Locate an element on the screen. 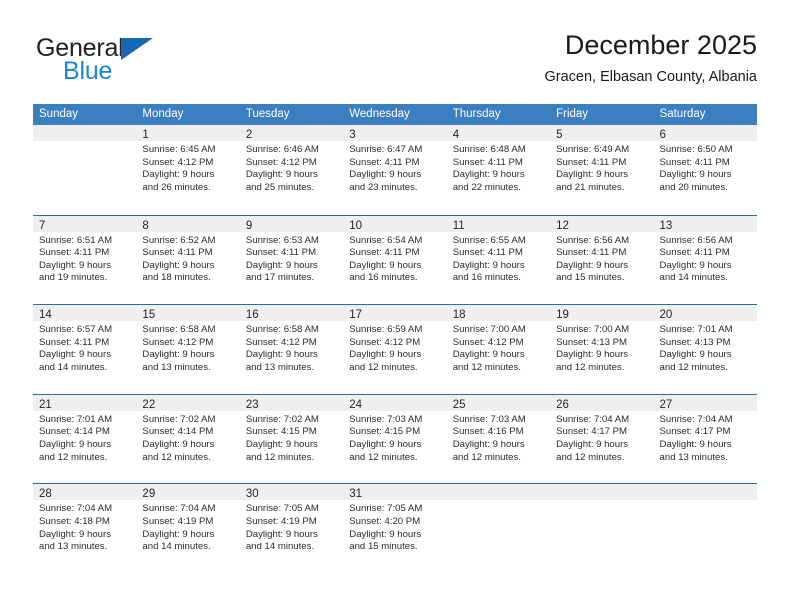 Image resolution: width=792 pixels, height=612 pixels. sunrise-text: Sunrise: 7:00 AM is located at coordinates (489, 330).